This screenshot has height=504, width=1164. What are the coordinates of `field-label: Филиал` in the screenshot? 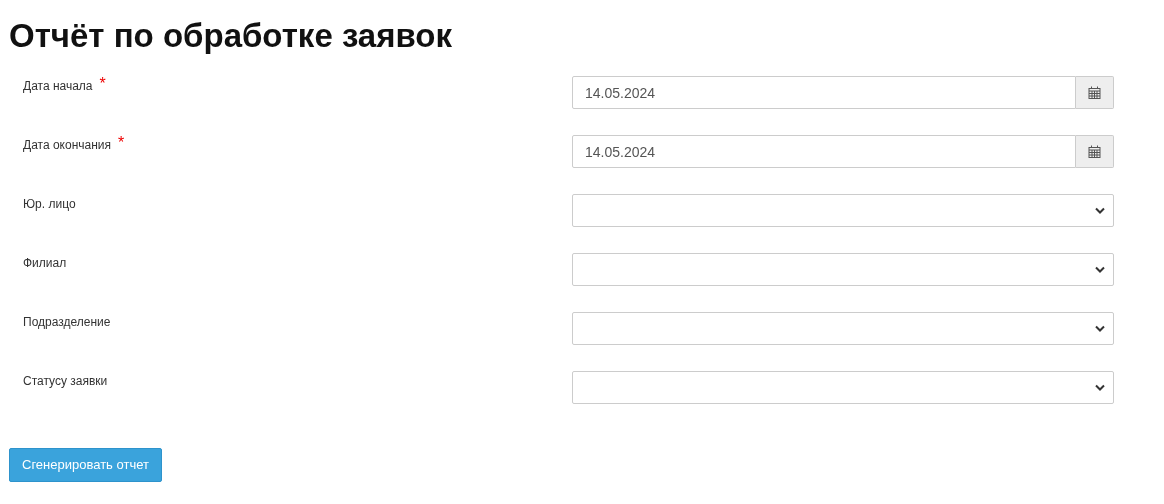 It's located at (45, 263).